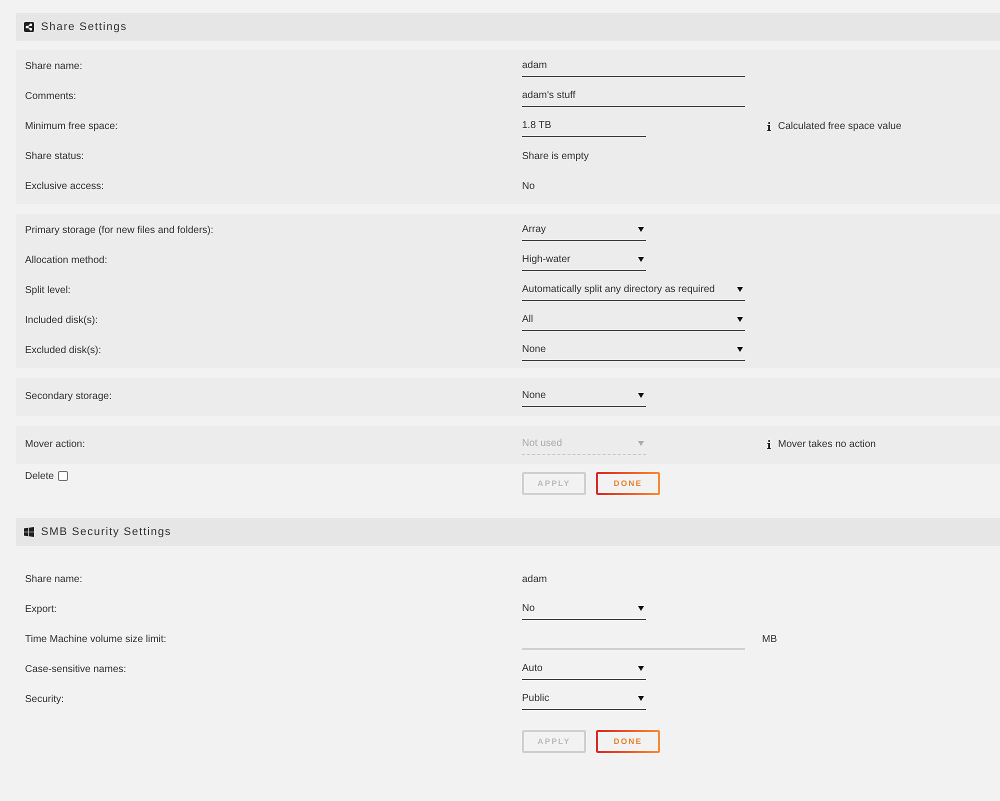  Describe the element at coordinates (45, 699) in the screenshot. I see `field-label: Security:` at that location.